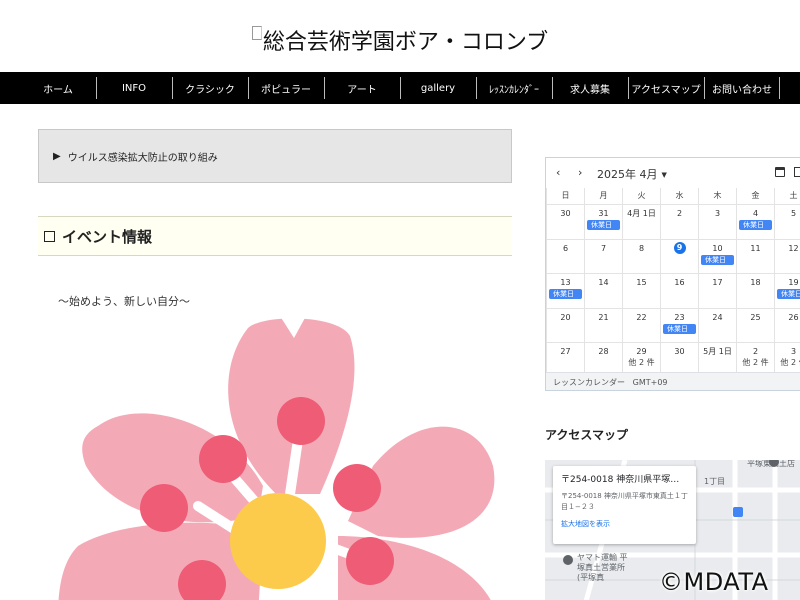 The width and height of the screenshot is (800, 600). Describe the element at coordinates (717, 222) in the screenshot. I see `calendar-day-cell: 3` at that location.